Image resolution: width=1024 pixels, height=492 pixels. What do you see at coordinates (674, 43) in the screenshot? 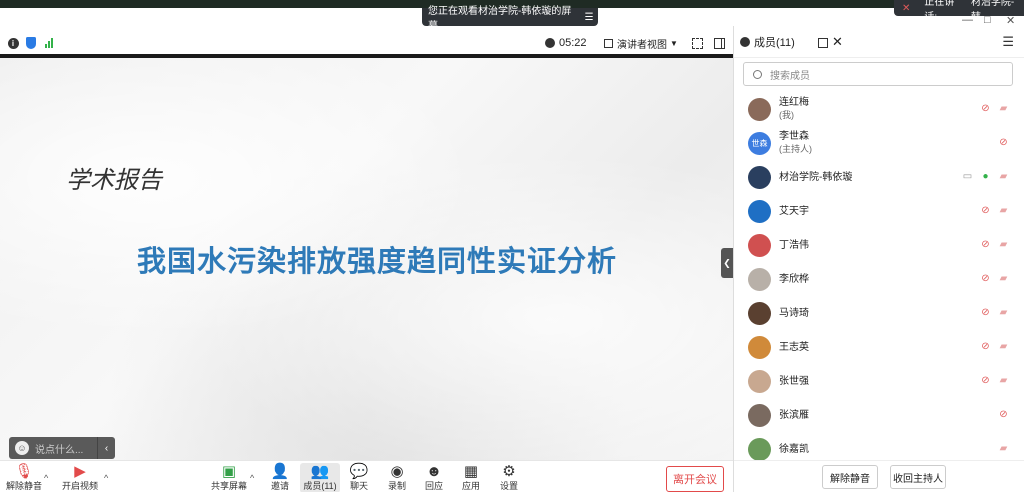
I see `chevron-down-icon: ▼` at bounding box center [674, 43].